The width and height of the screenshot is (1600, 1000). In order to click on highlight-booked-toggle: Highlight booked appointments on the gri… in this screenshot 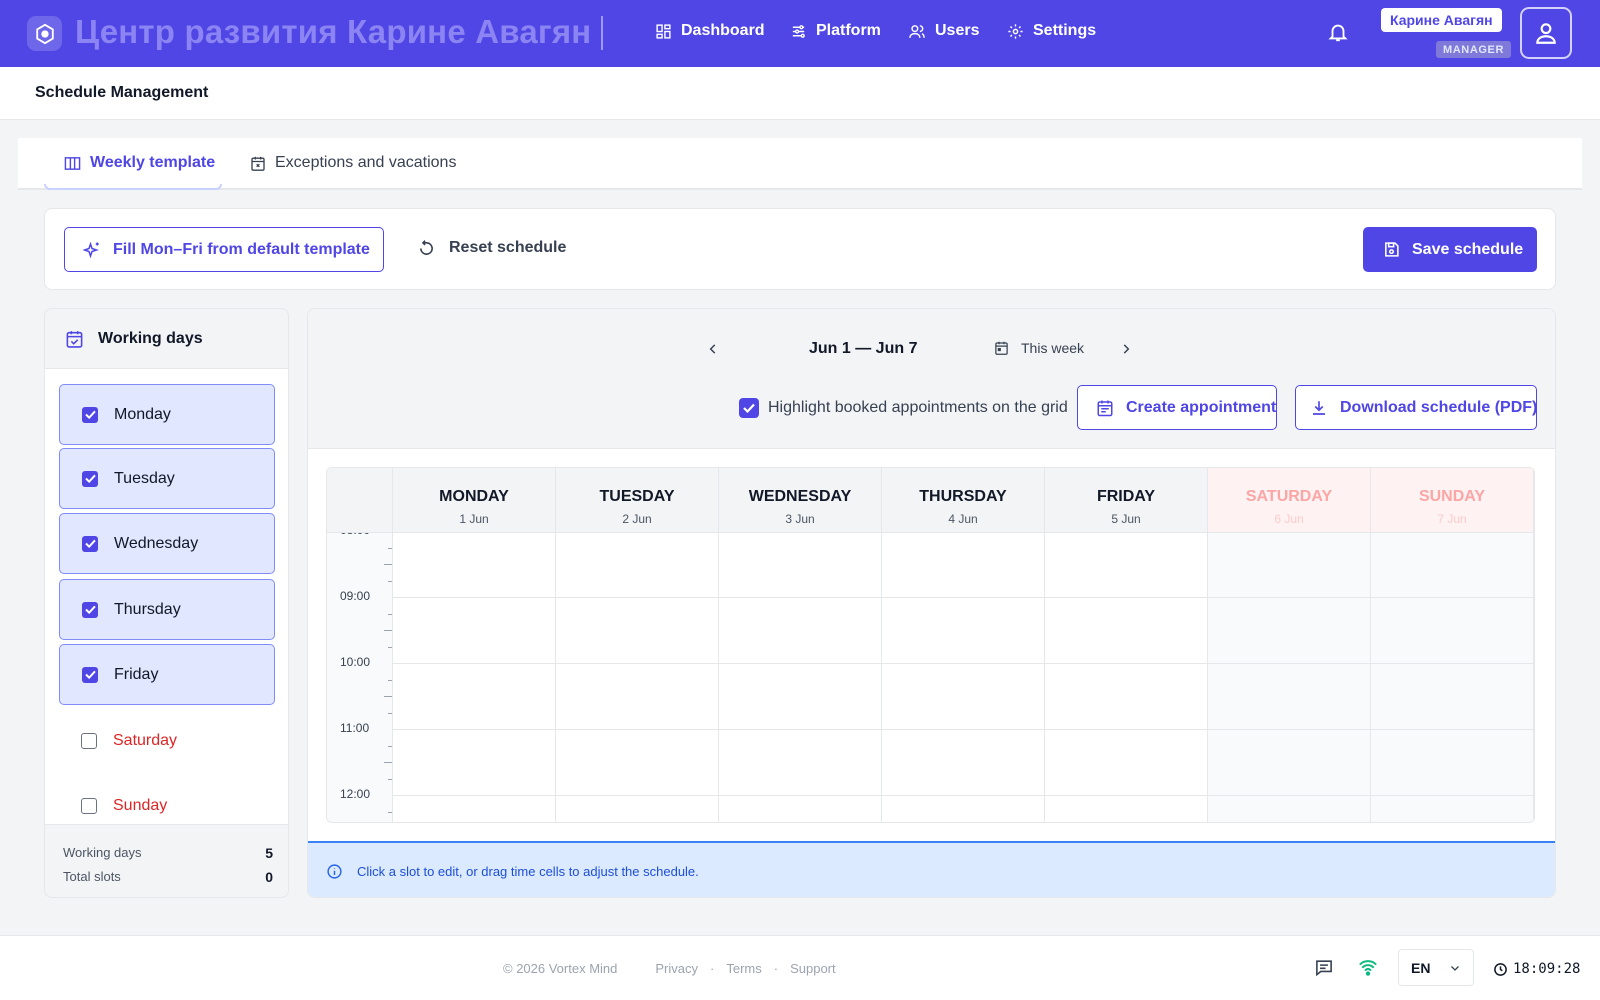, I will do `click(903, 408)`.